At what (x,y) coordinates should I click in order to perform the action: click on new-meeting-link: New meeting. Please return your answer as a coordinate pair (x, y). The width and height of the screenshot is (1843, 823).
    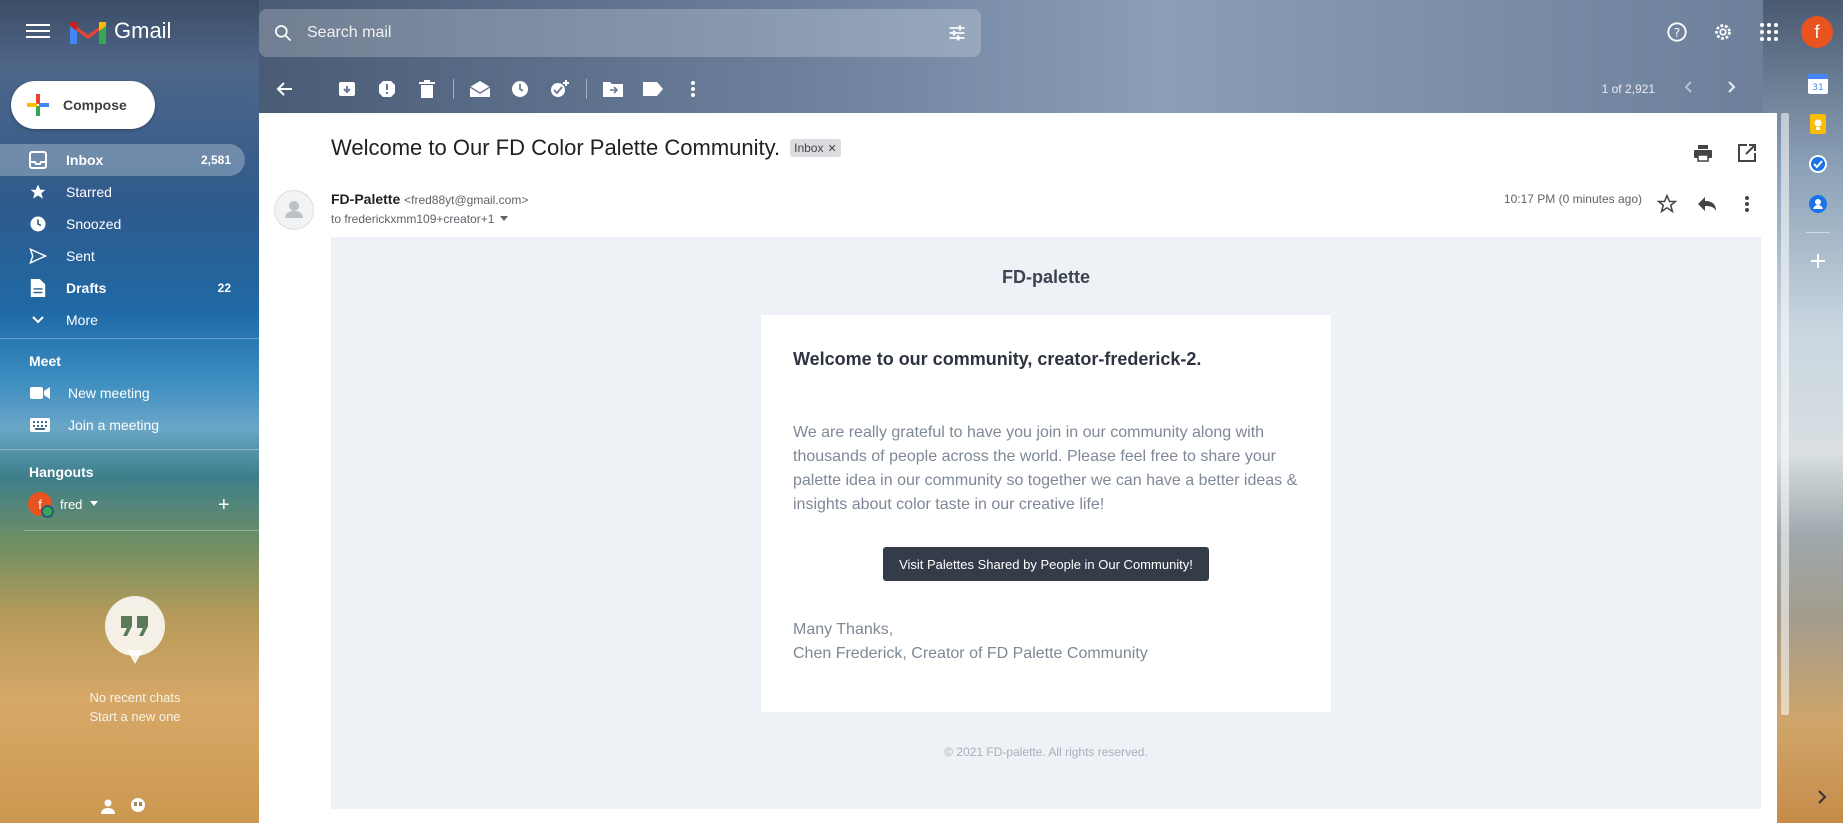
    Looking at the image, I should click on (89, 393).